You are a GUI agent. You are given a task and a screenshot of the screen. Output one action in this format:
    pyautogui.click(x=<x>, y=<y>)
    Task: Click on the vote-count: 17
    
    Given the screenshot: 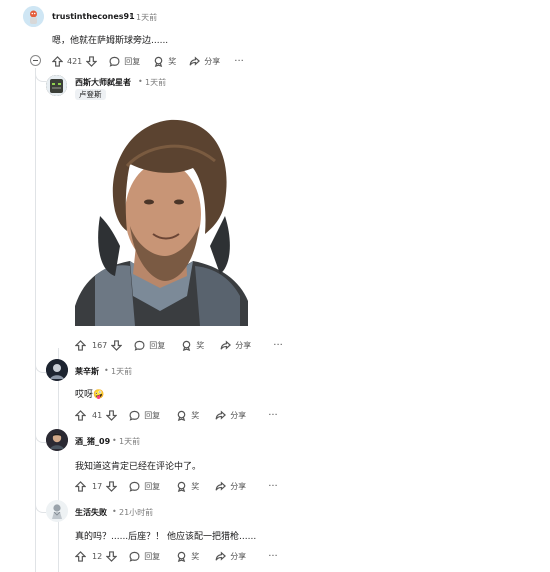 What is the action you would take?
    pyautogui.click(x=97, y=486)
    